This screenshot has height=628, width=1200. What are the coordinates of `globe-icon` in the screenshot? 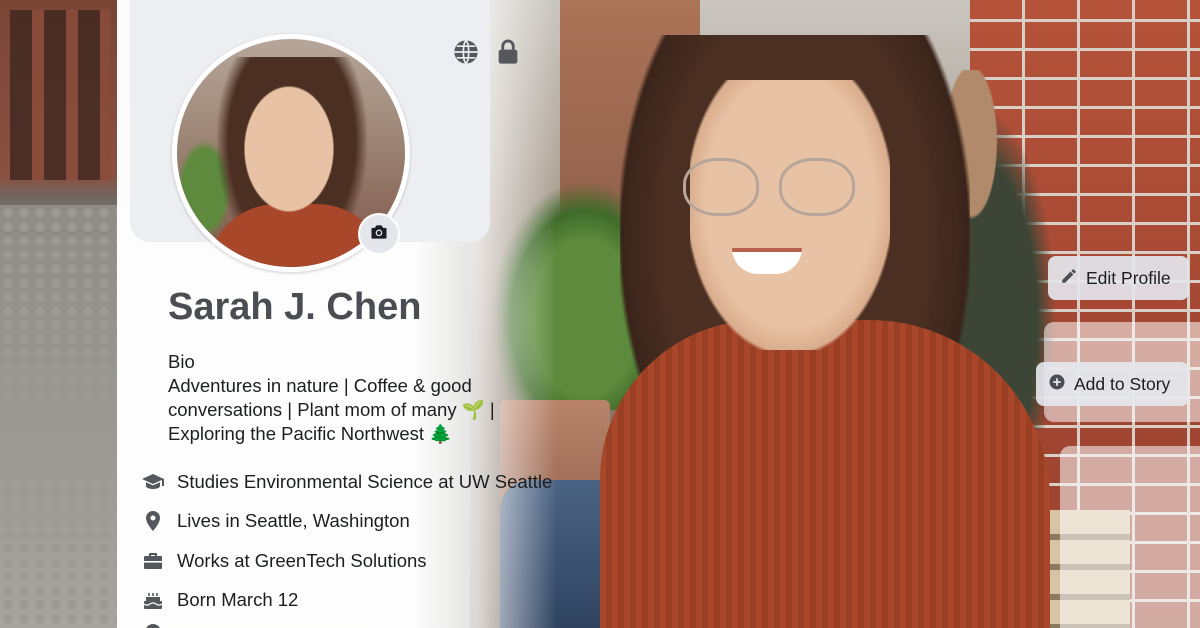 It's located at (466, 52).